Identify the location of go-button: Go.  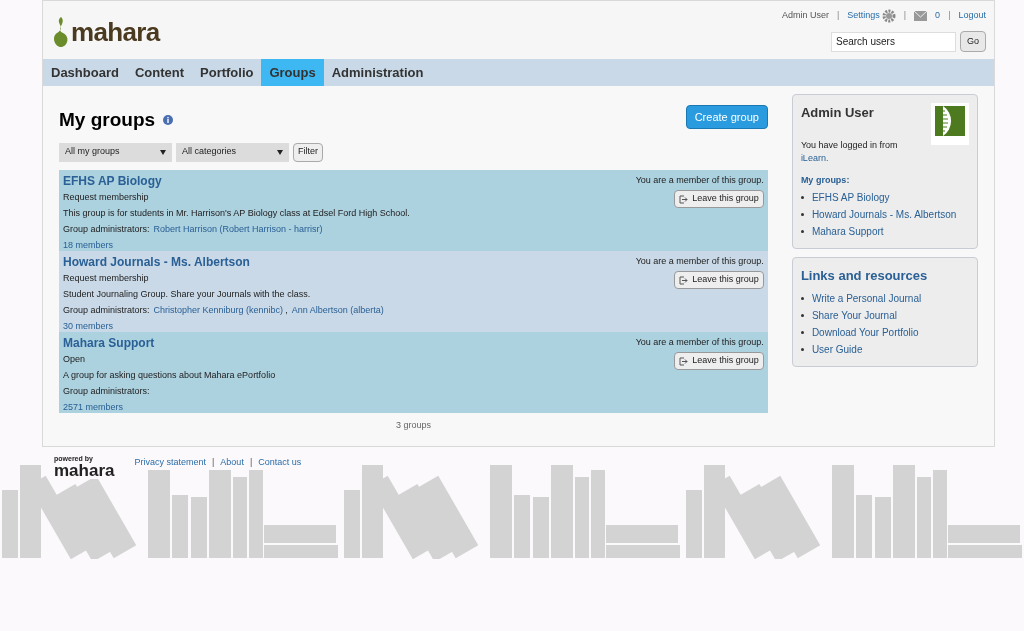
(973, 41).